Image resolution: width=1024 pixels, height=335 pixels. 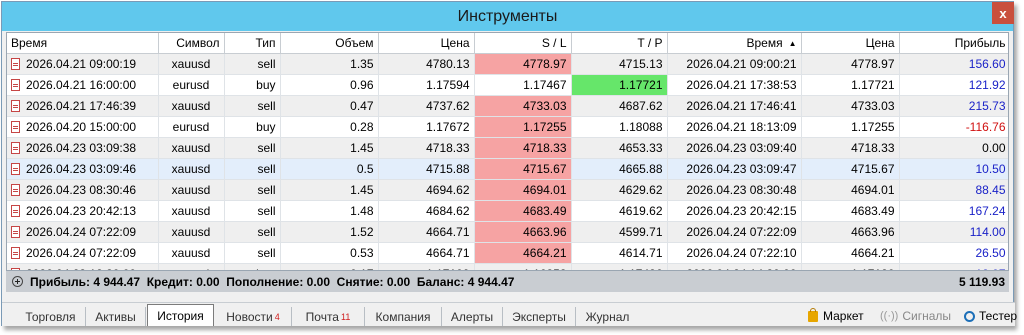 I want to click on cell-close-price: 4715.67, so click(x=850, y=169).